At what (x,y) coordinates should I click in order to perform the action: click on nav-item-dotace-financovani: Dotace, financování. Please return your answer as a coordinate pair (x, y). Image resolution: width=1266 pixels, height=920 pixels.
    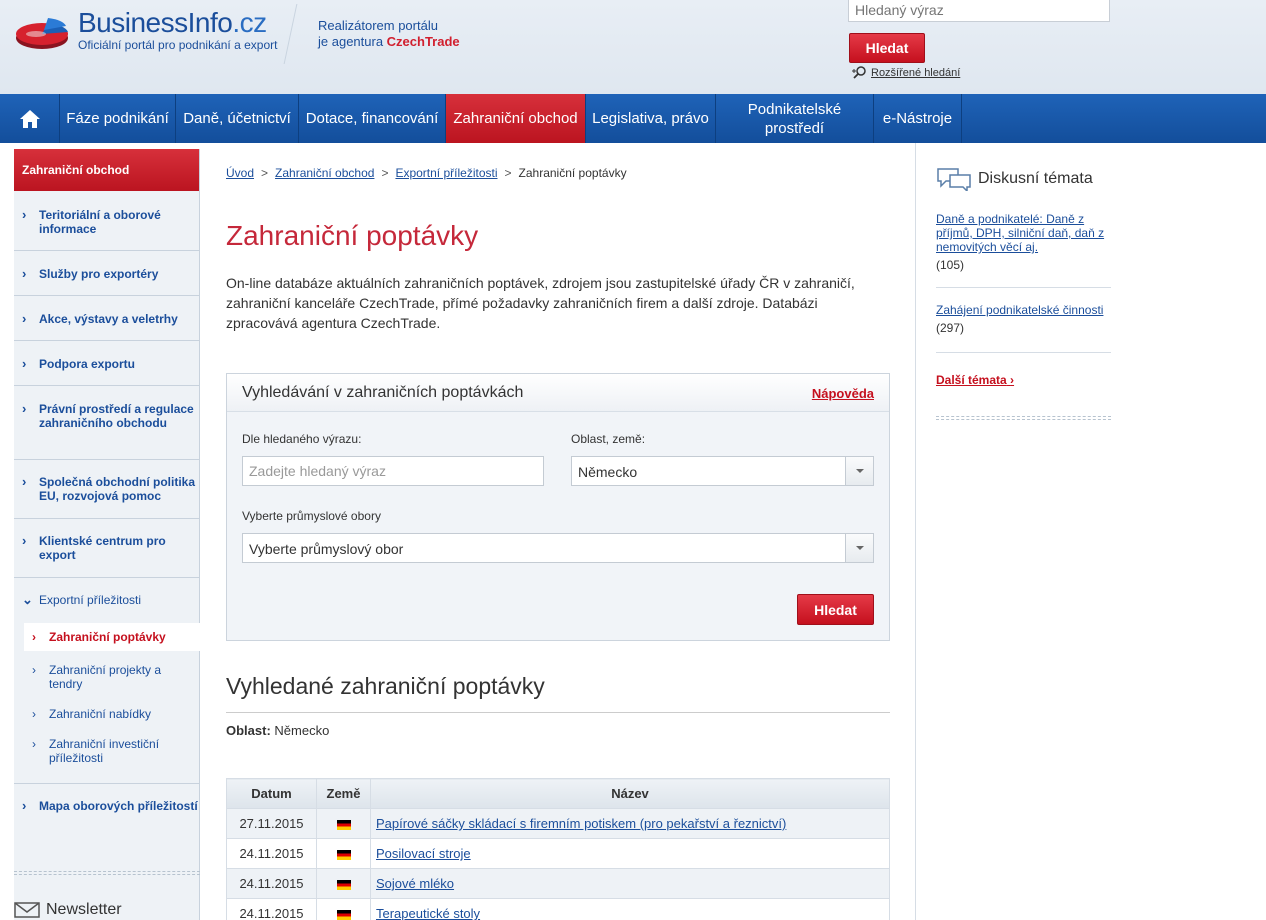
    Looking at the image, I should click on (372, 118).